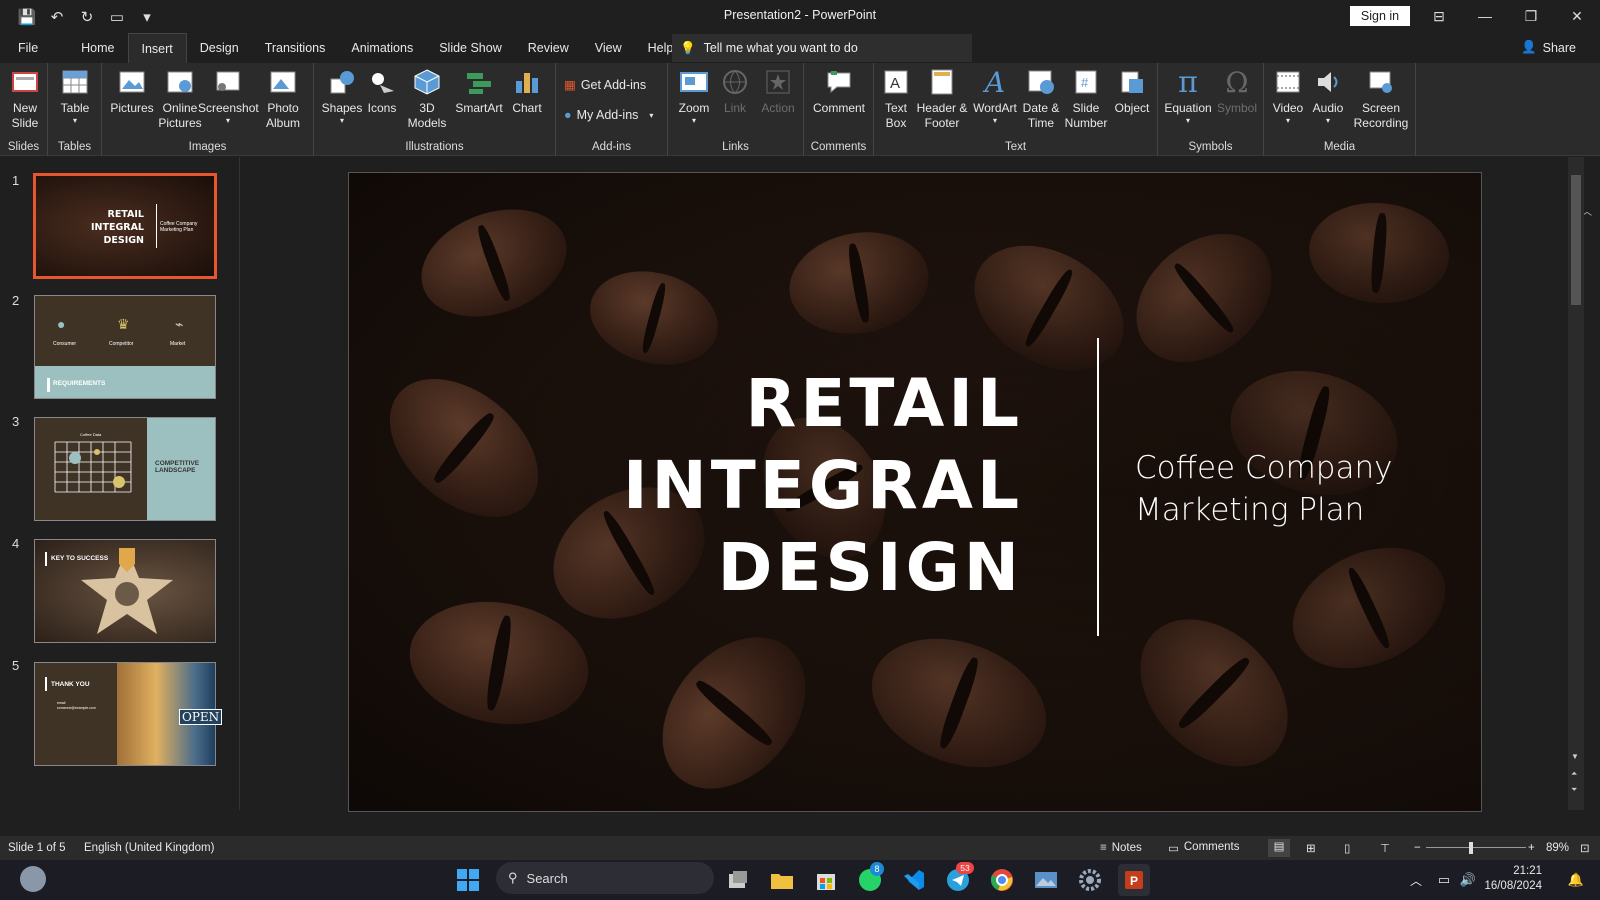  Describe the element at coordinates (822, 48) in the screenshot. I see `tell-me-search: 💡 Tell me what you want to do` at that location.